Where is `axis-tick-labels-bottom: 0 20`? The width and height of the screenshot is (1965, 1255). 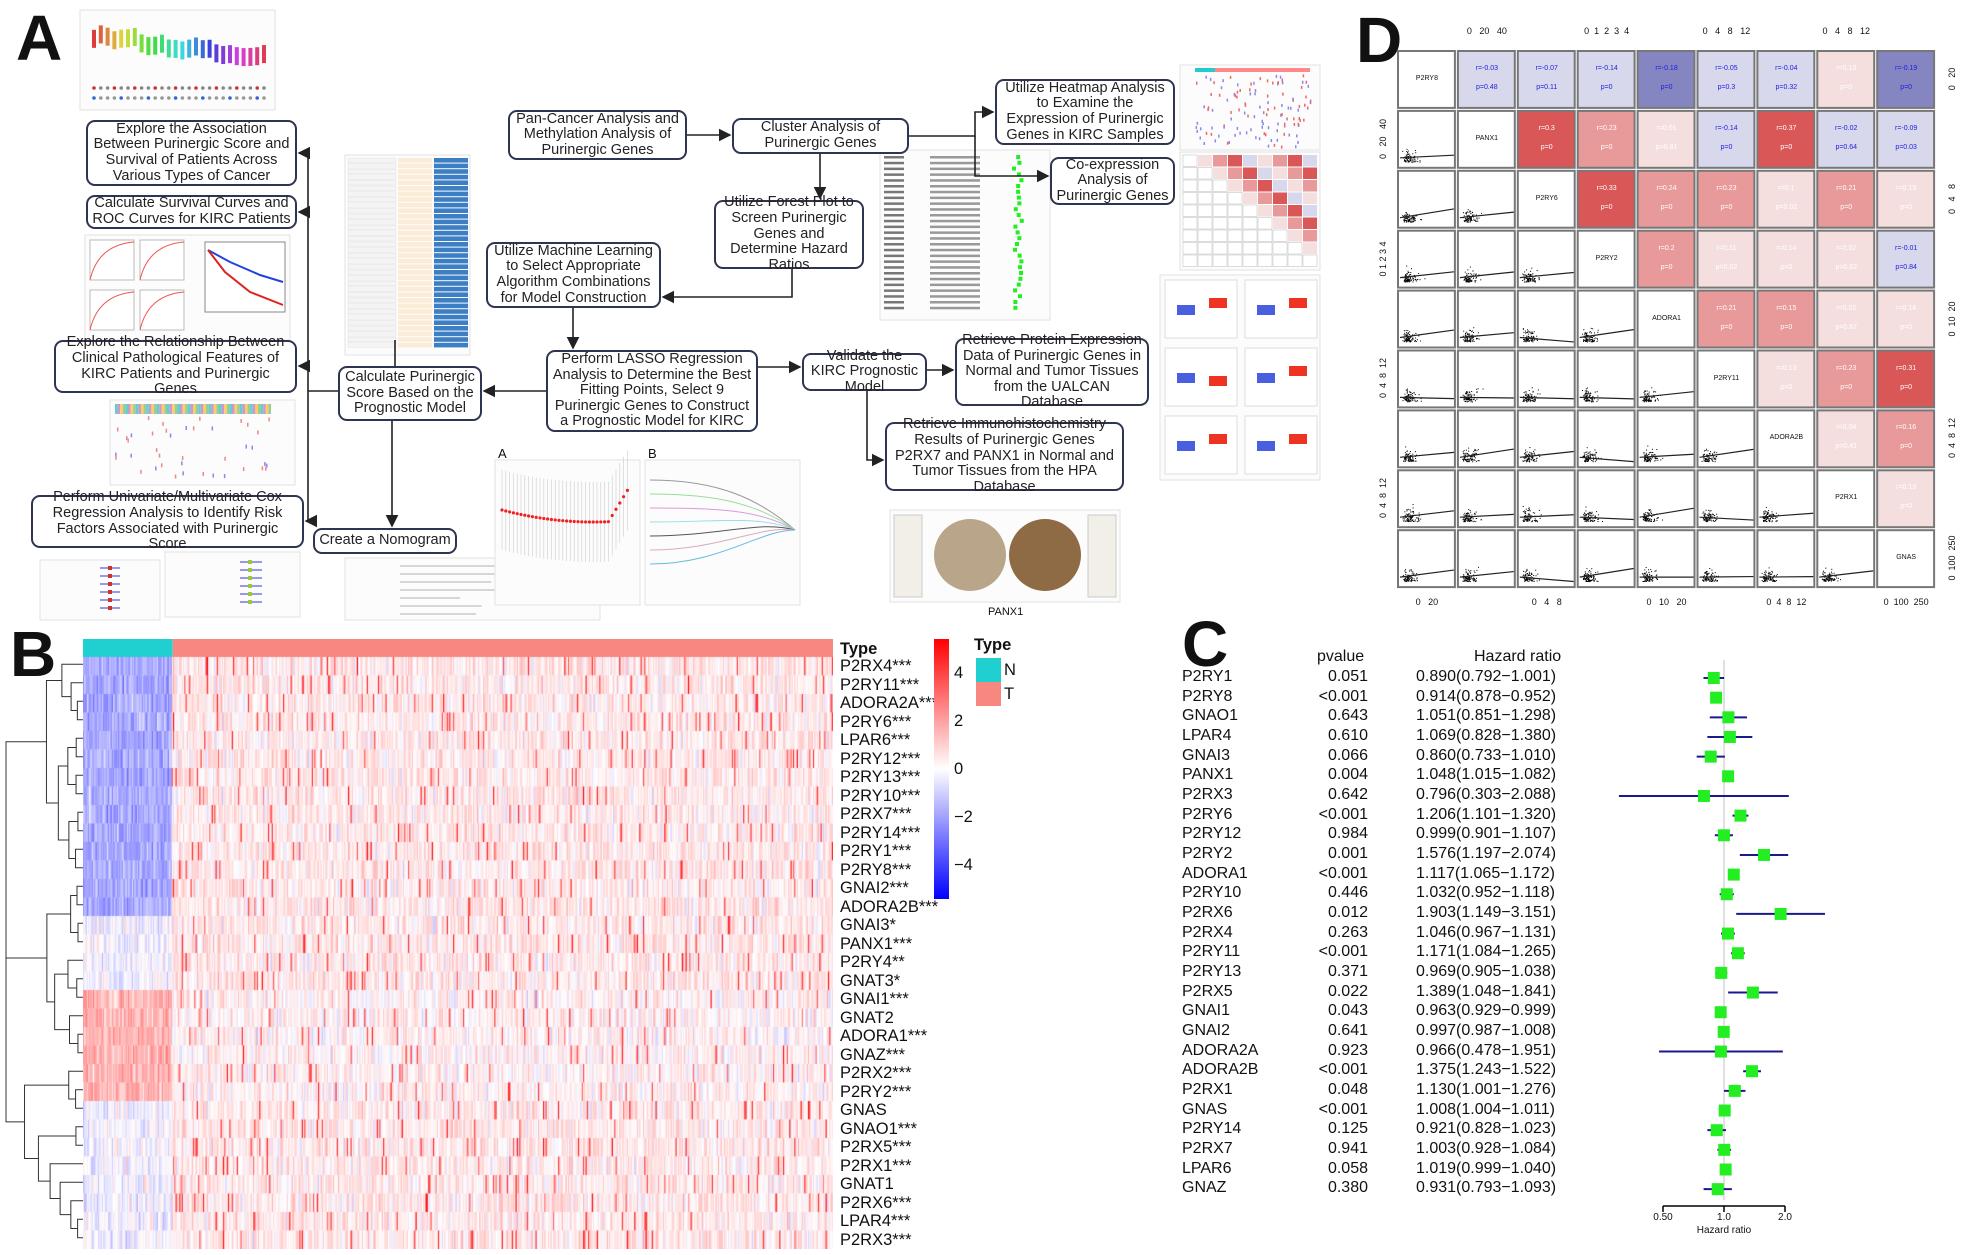 axis-tick-labels-bottom: 0 20 is located at coordinates (1427, 602).